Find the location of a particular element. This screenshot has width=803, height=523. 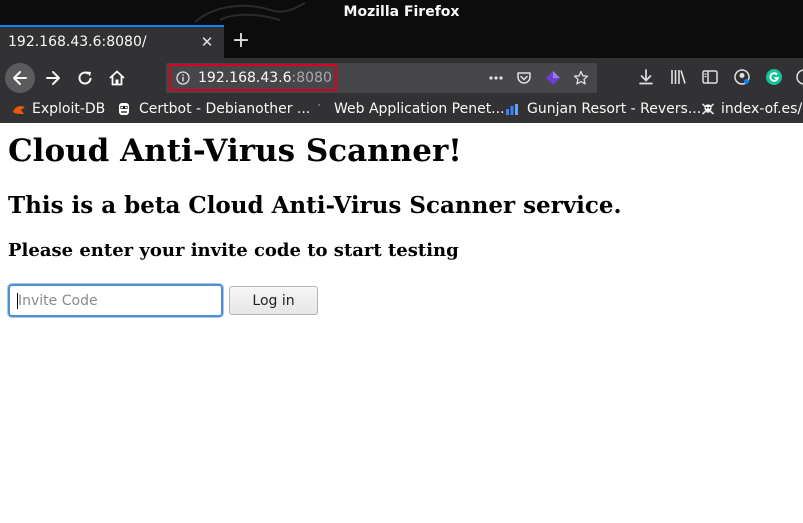

arrow-left-icon is located at coordinates (20, 78).